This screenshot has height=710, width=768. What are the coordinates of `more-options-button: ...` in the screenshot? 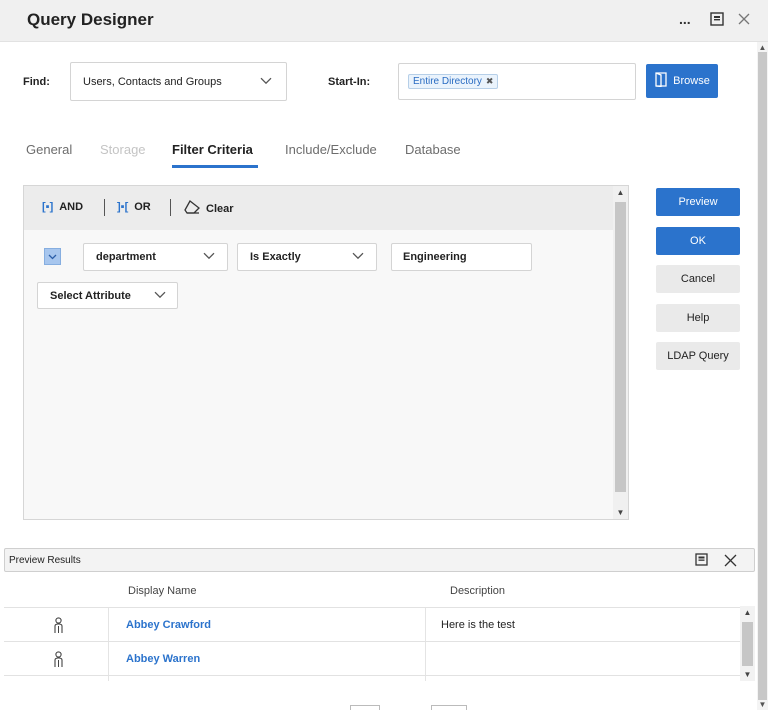 It's located at (685, 19).